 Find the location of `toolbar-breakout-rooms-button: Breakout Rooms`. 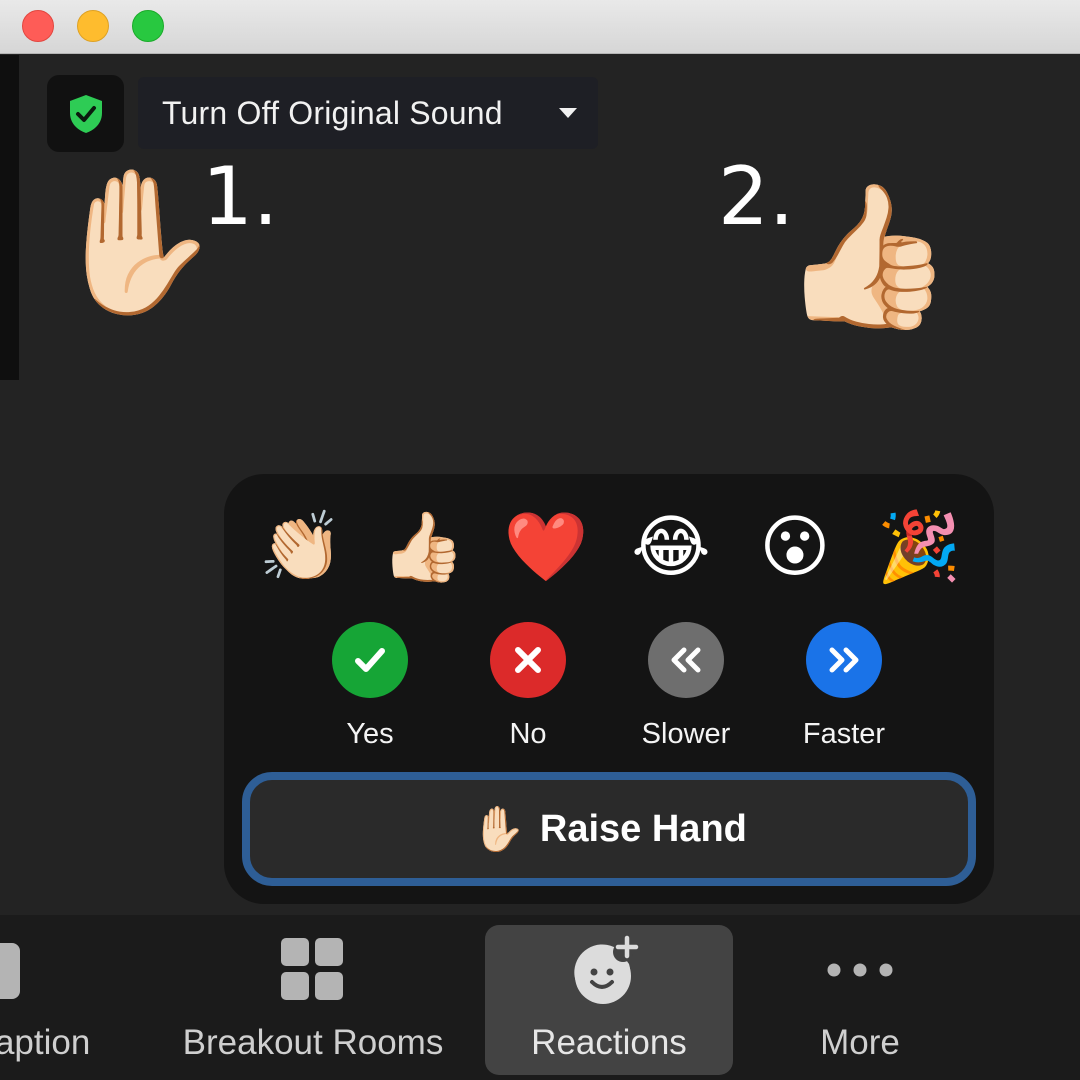

toolbar-breakout-rooms-button: Breakout Rooms is located at coordinates (313, 997).